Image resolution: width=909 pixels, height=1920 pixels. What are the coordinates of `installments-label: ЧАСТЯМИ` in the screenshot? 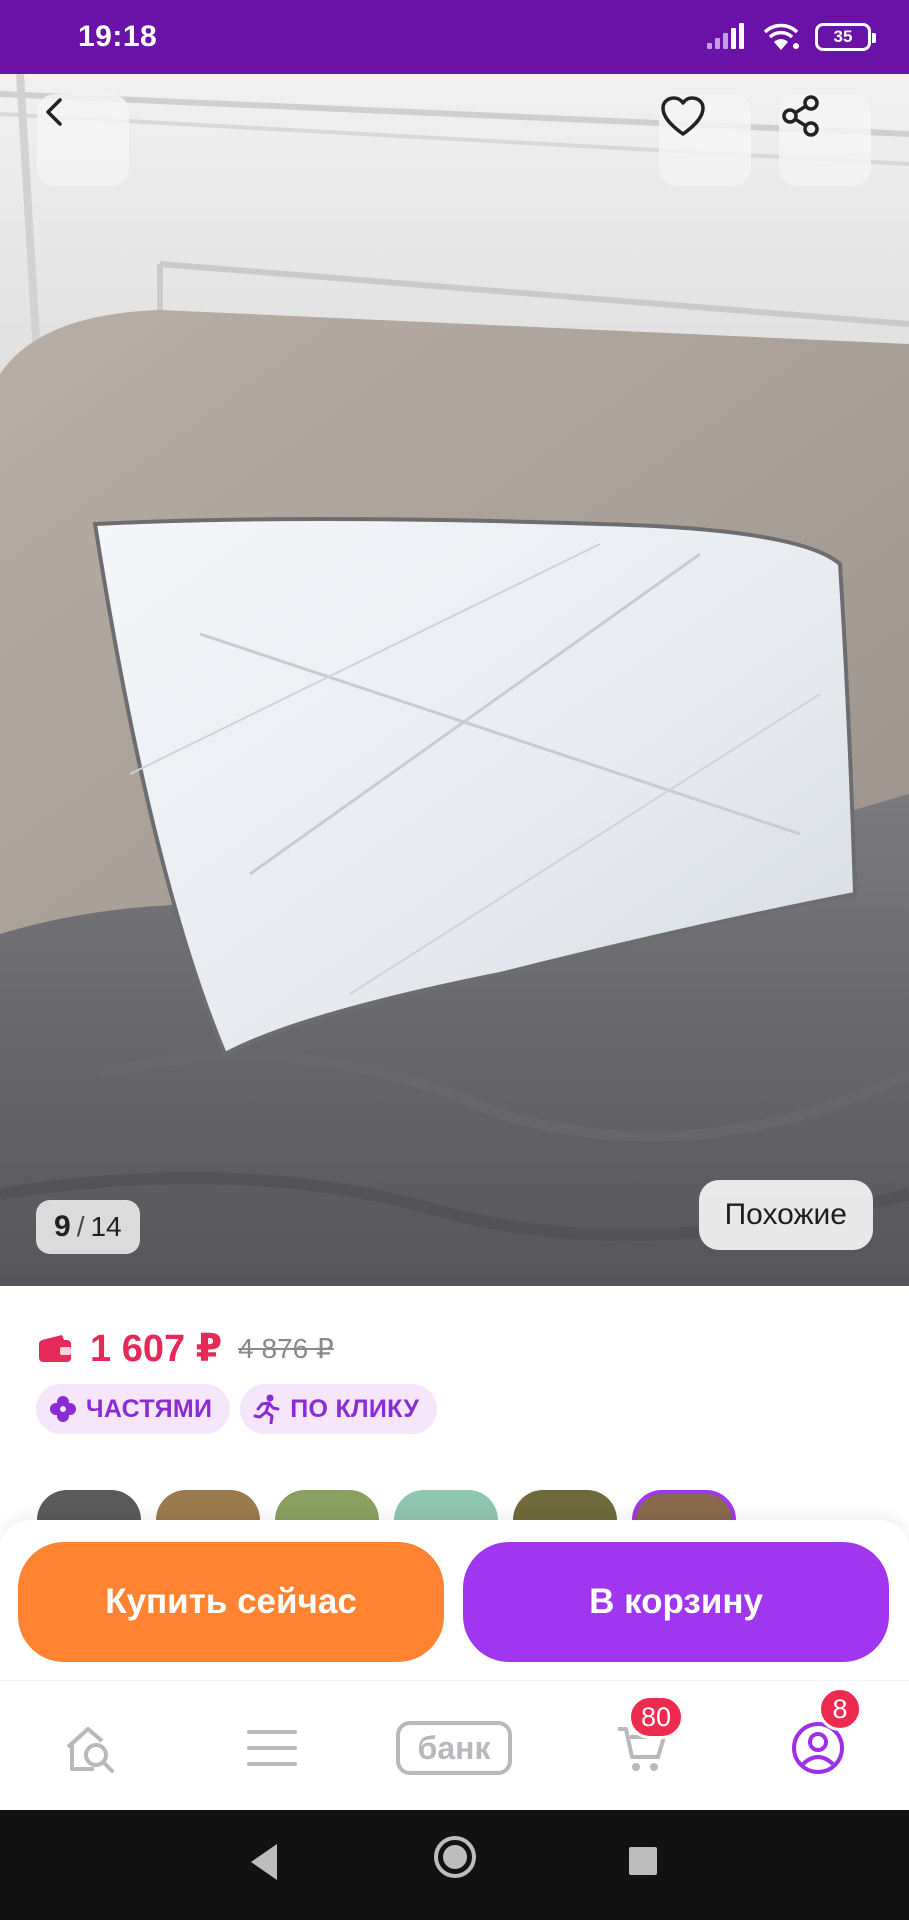 It's located at (149, 1408).